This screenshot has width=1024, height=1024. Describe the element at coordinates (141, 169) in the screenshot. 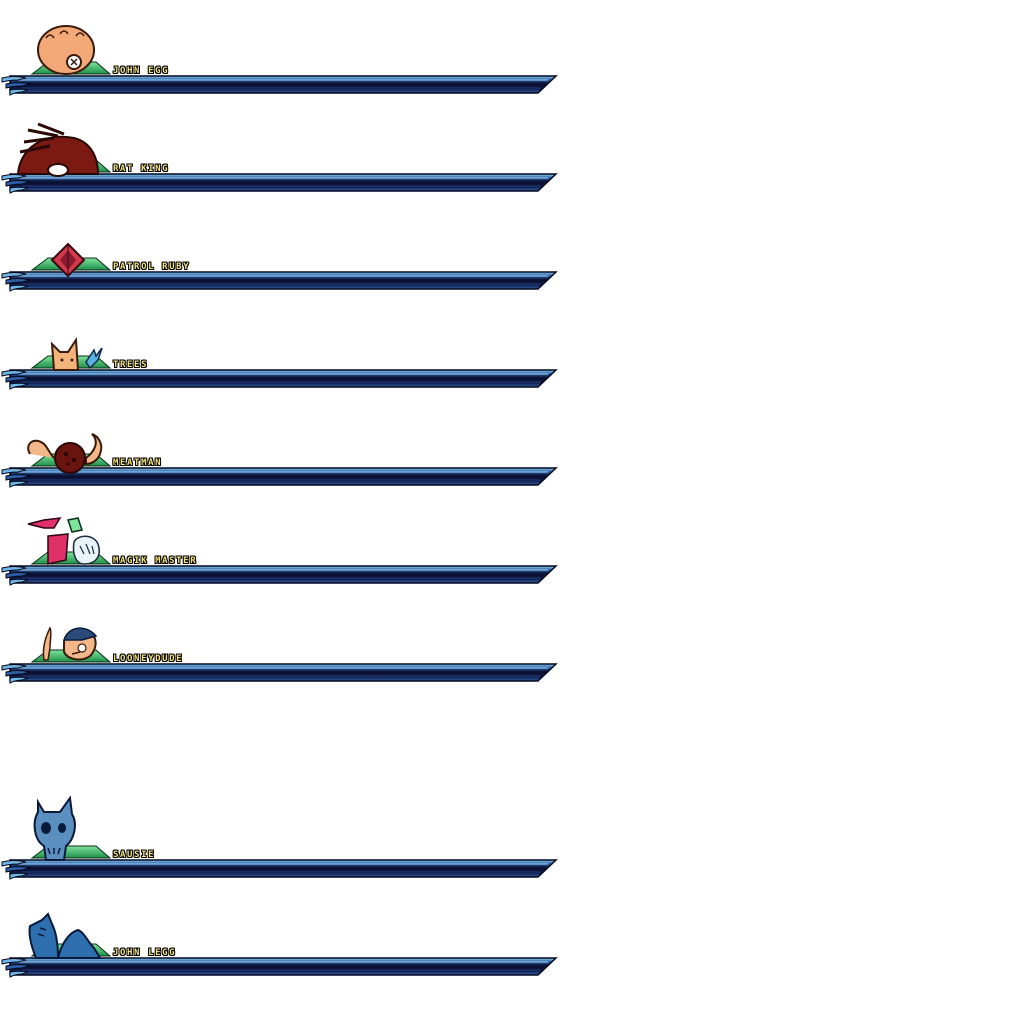

I see `character-name: RAT KING` at that location.